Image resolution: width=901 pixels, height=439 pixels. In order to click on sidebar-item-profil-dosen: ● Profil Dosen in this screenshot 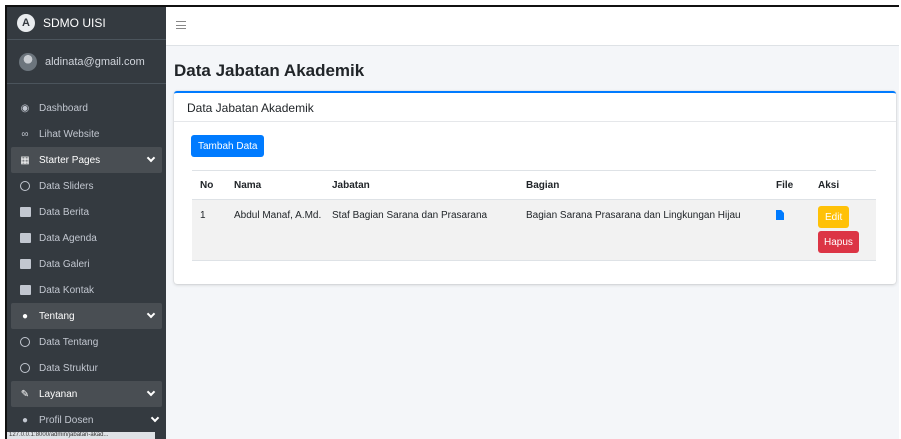, I will do `click(86, 420)`.